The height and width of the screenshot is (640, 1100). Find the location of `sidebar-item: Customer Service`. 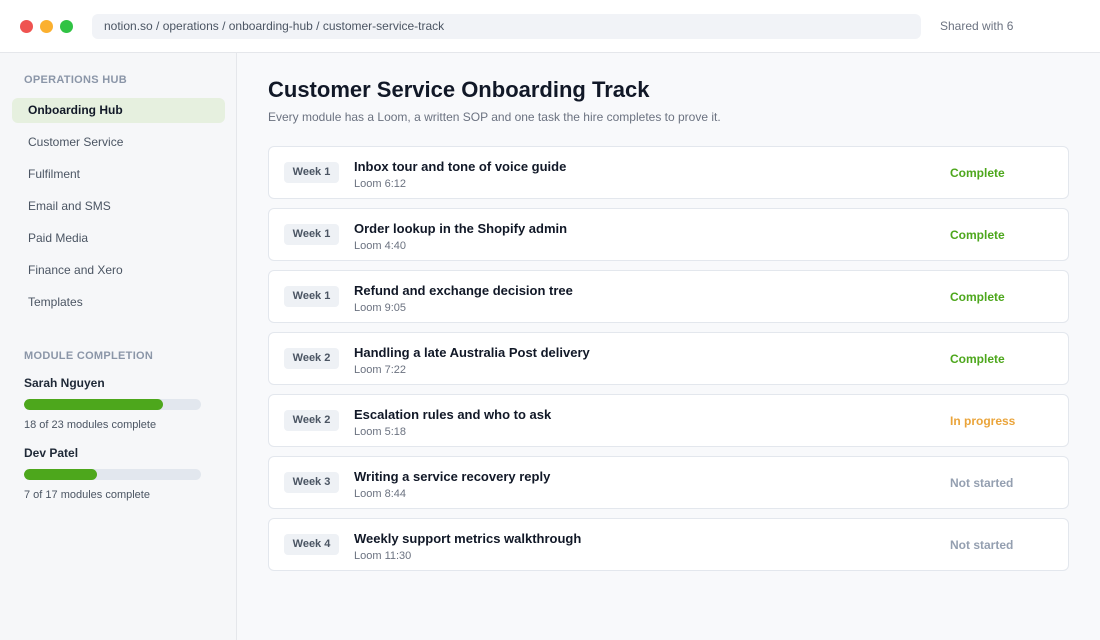

sidebar-item: Customer Service is located at coordinates (118, 142).